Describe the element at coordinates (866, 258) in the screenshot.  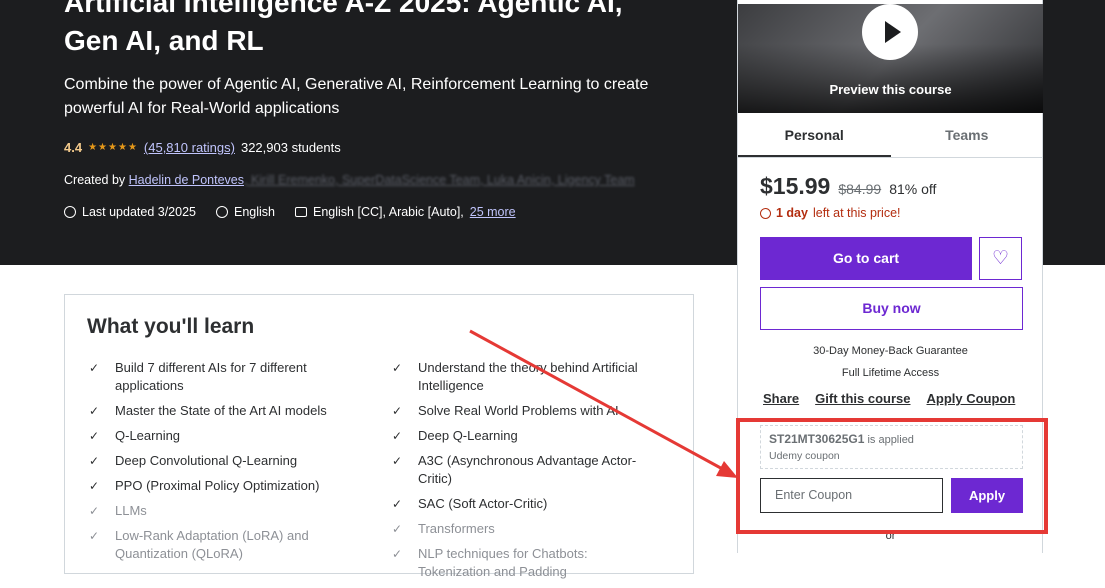
I see `go-to-cart-button: Go to cart` at that location.